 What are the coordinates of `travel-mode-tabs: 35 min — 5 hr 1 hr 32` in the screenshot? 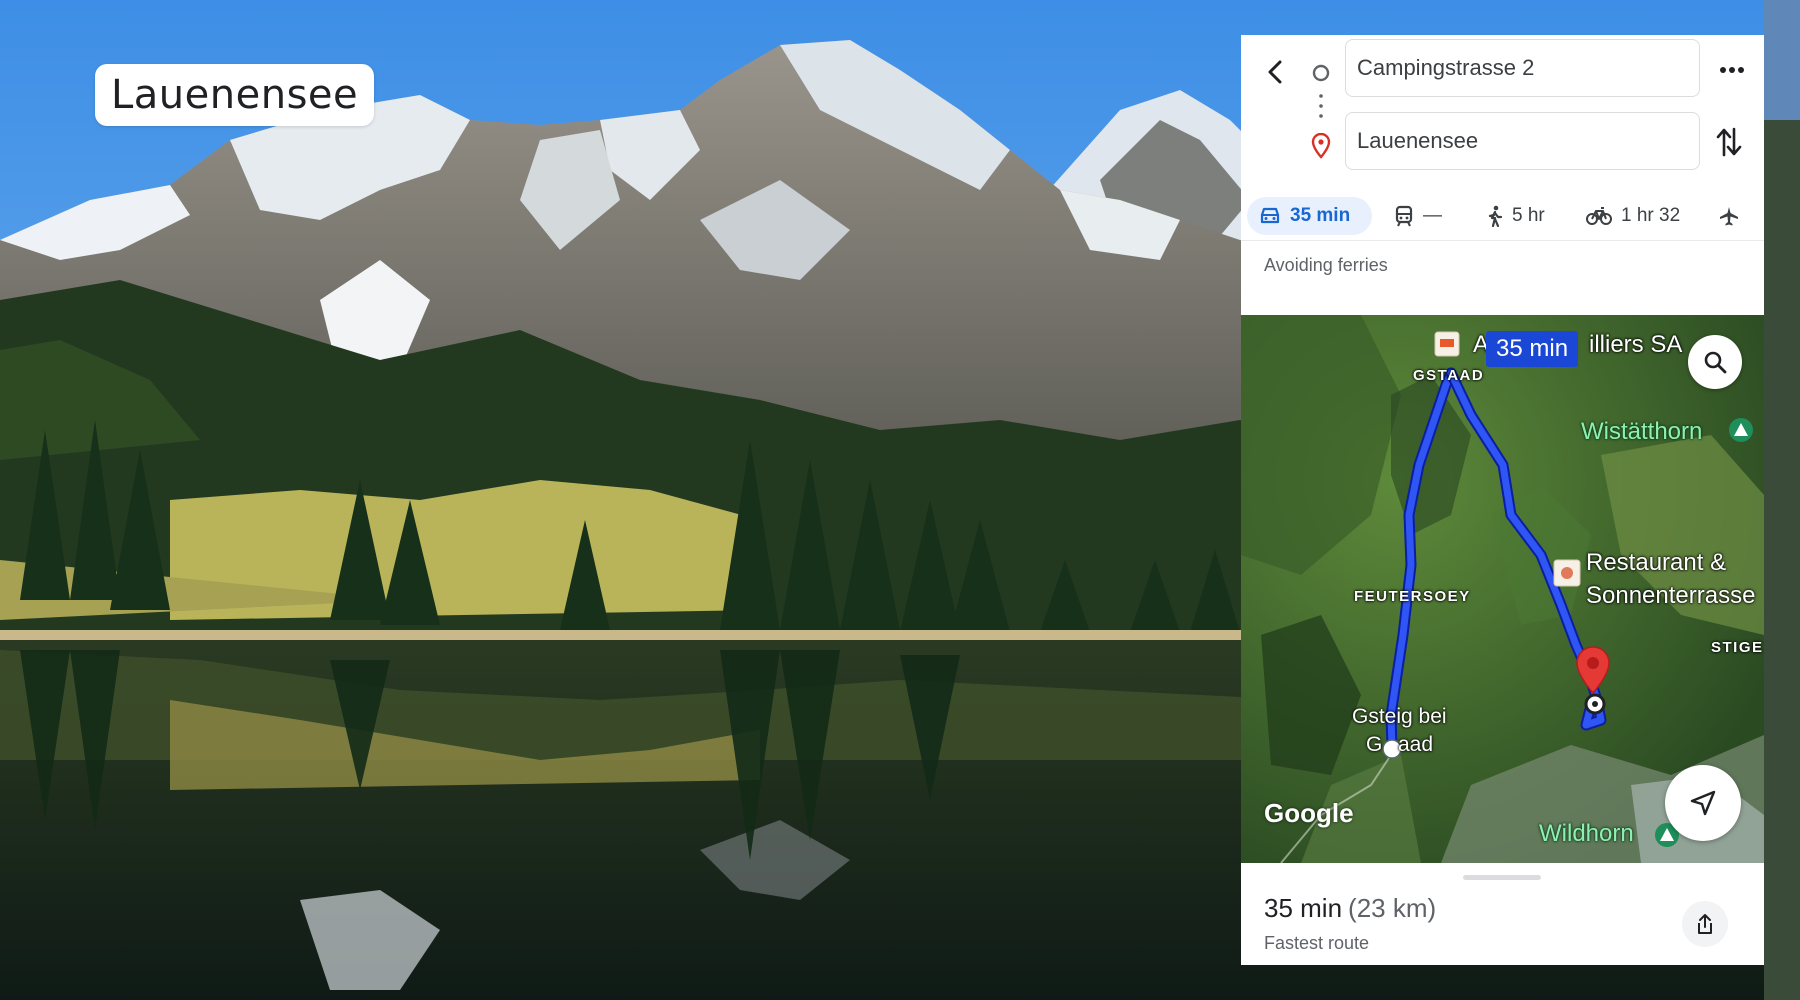 It's located at (1502, 216).